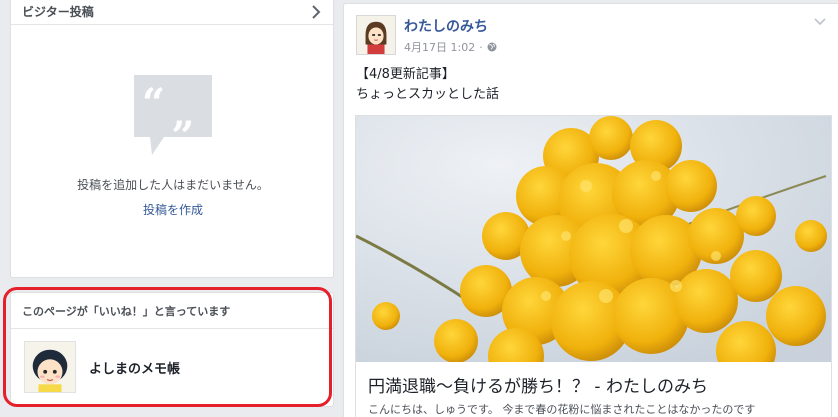 The height and width of the screenshot is (417, 838). I want to click on preview-description: こんにちは、しゅうです。 今まで春の花粉に悩まされたことはなかったのです, so click(562, 409).